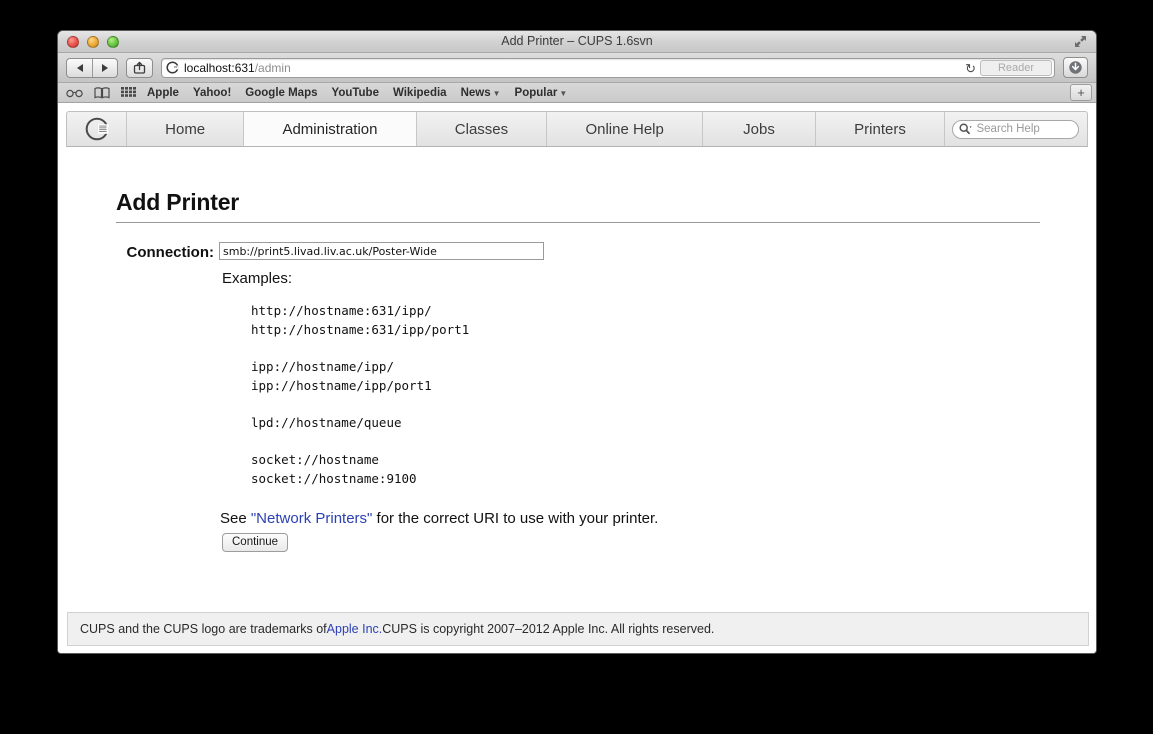 The image size is (1153, 734). Describe the element at coordinates (104, 67) in the screenshot. I see `forward-arrow-icon` at that location.